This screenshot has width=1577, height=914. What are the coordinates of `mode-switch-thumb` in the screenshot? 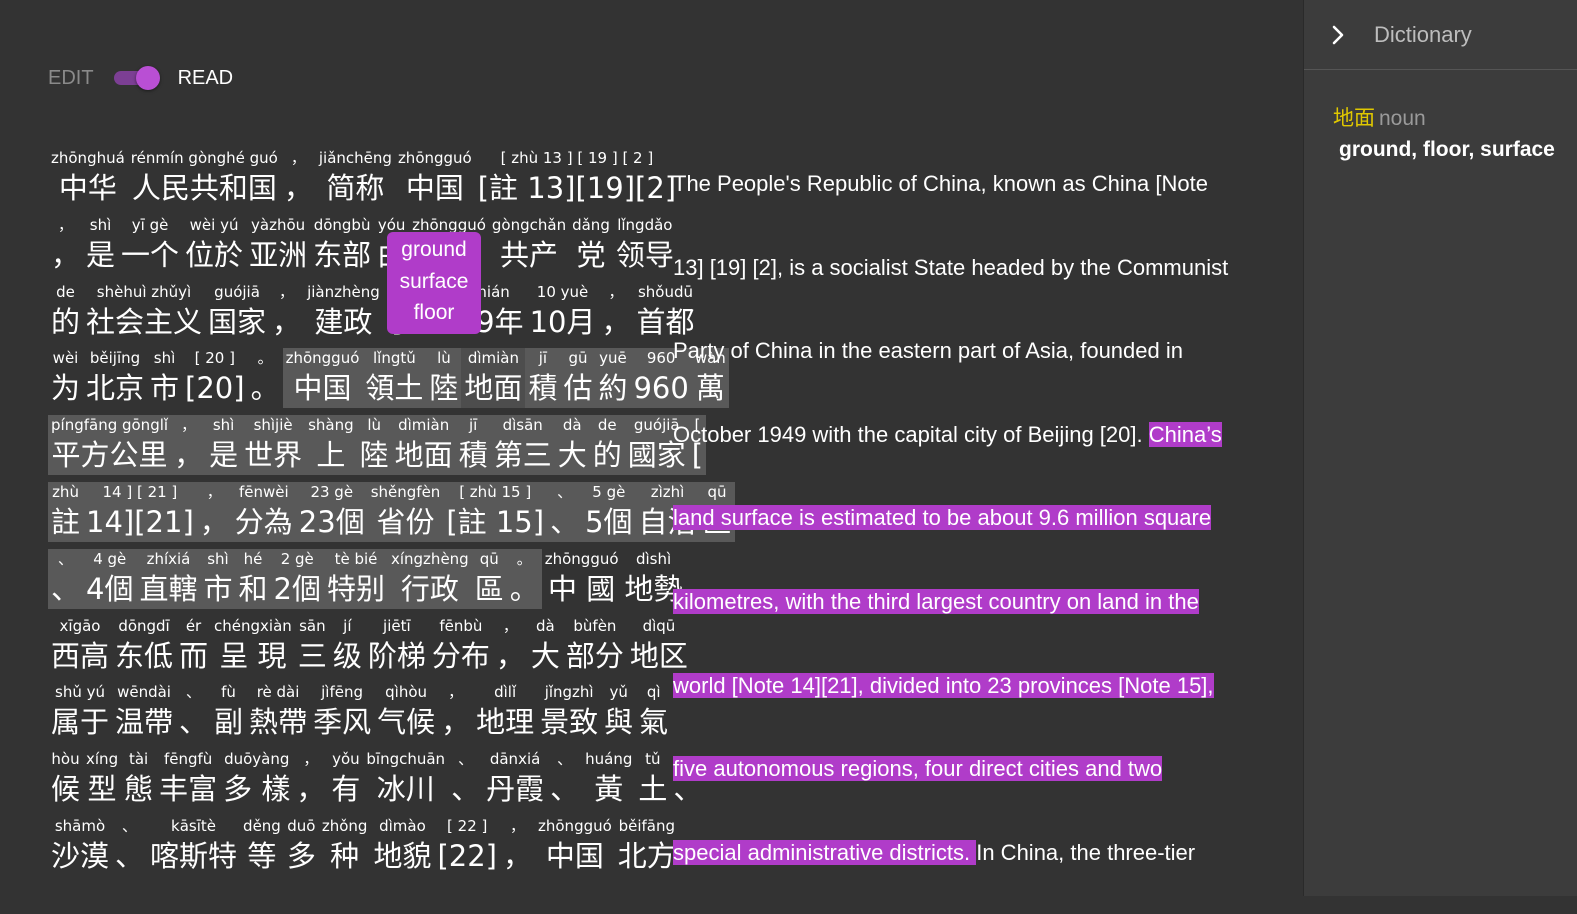 It's located at (147, 78).